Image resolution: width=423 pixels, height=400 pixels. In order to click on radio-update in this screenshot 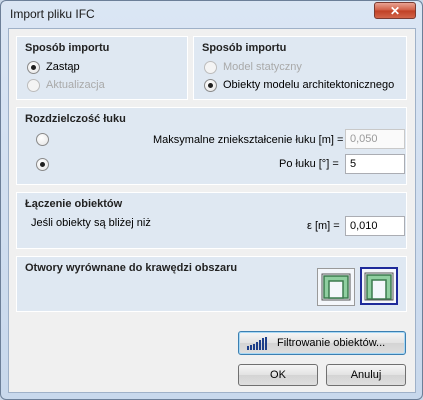, I will do `click(33, 85)`.